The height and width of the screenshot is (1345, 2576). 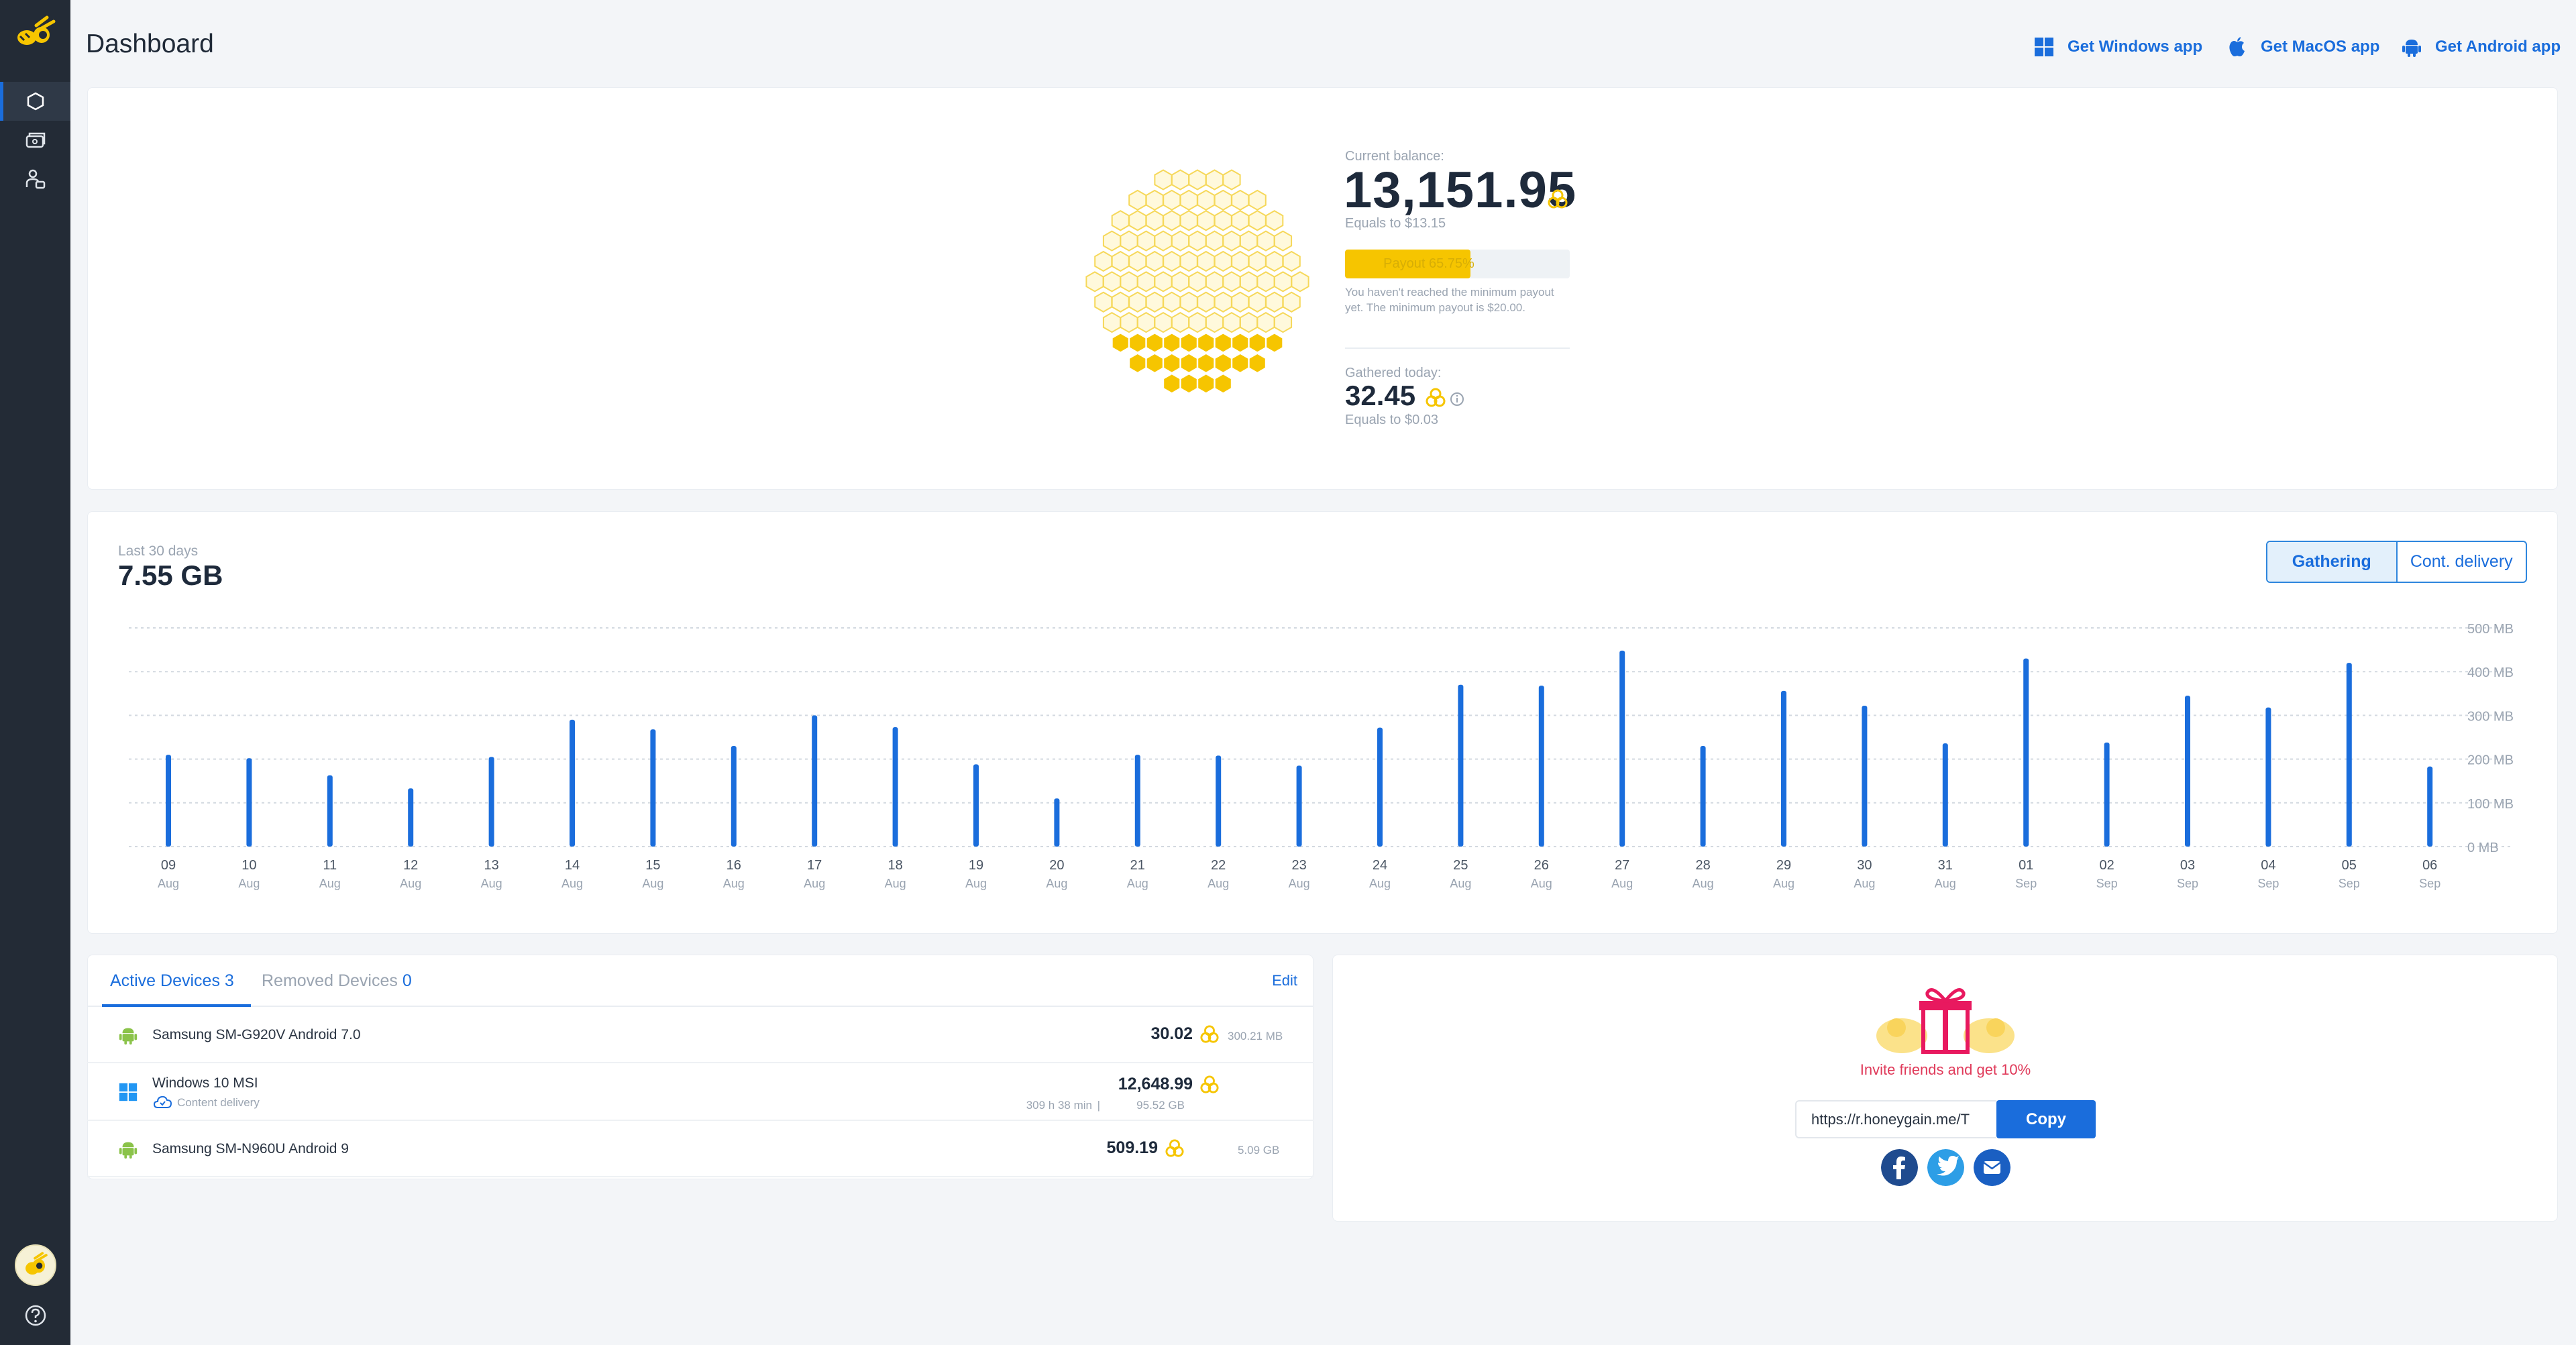 What do you see at coordinates (2480, 47) in the screenshot?
I see `get-android-app-link: Get Android app` at bounding box center [2480, 47].